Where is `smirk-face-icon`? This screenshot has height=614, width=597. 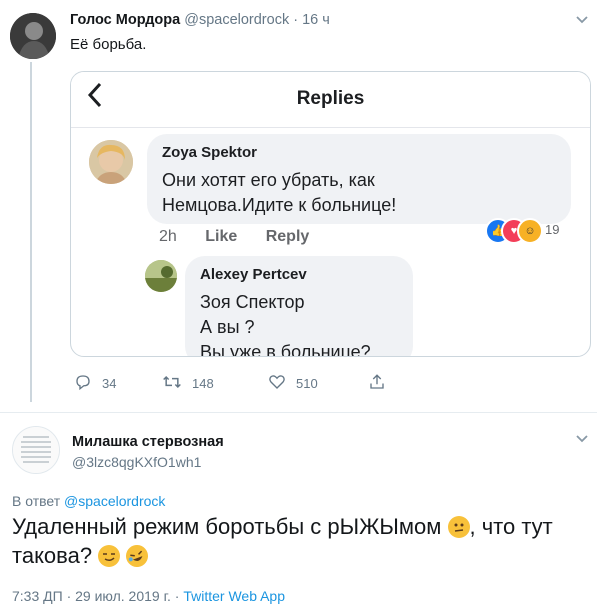
smirk-face-icon is located at coordinates (109, 556).